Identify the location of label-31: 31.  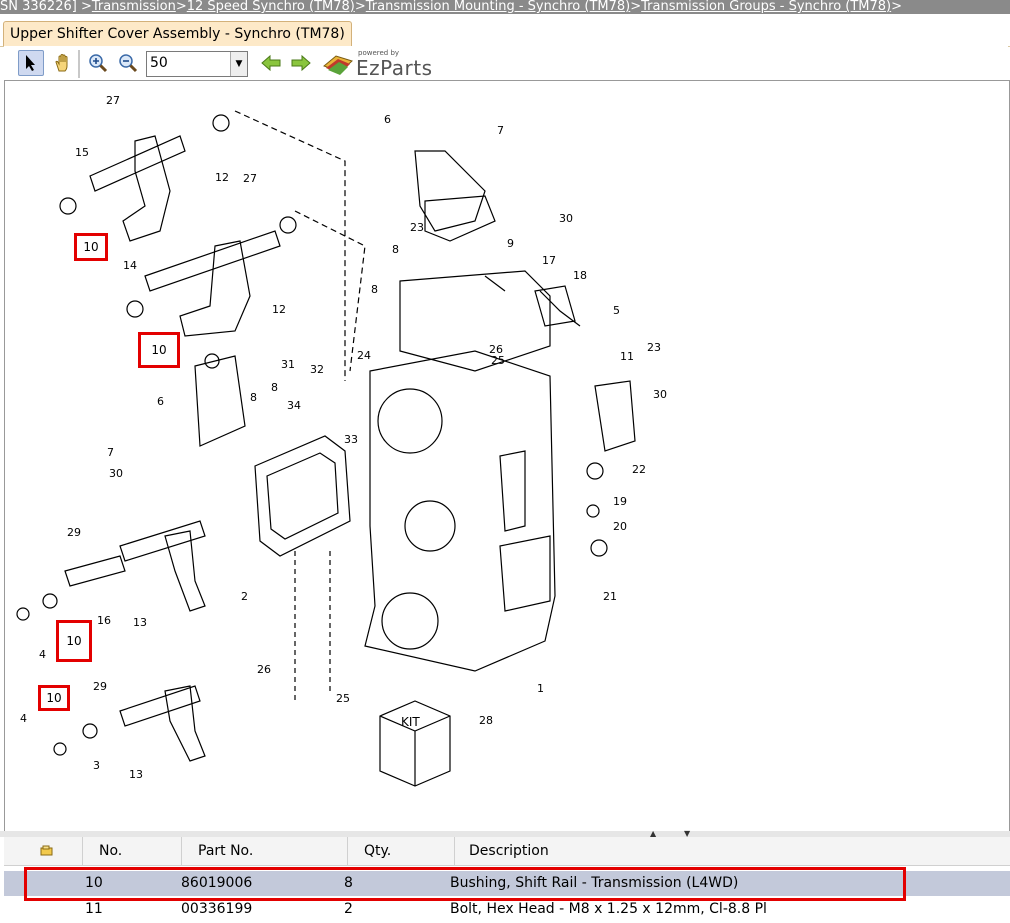
(288, 364).